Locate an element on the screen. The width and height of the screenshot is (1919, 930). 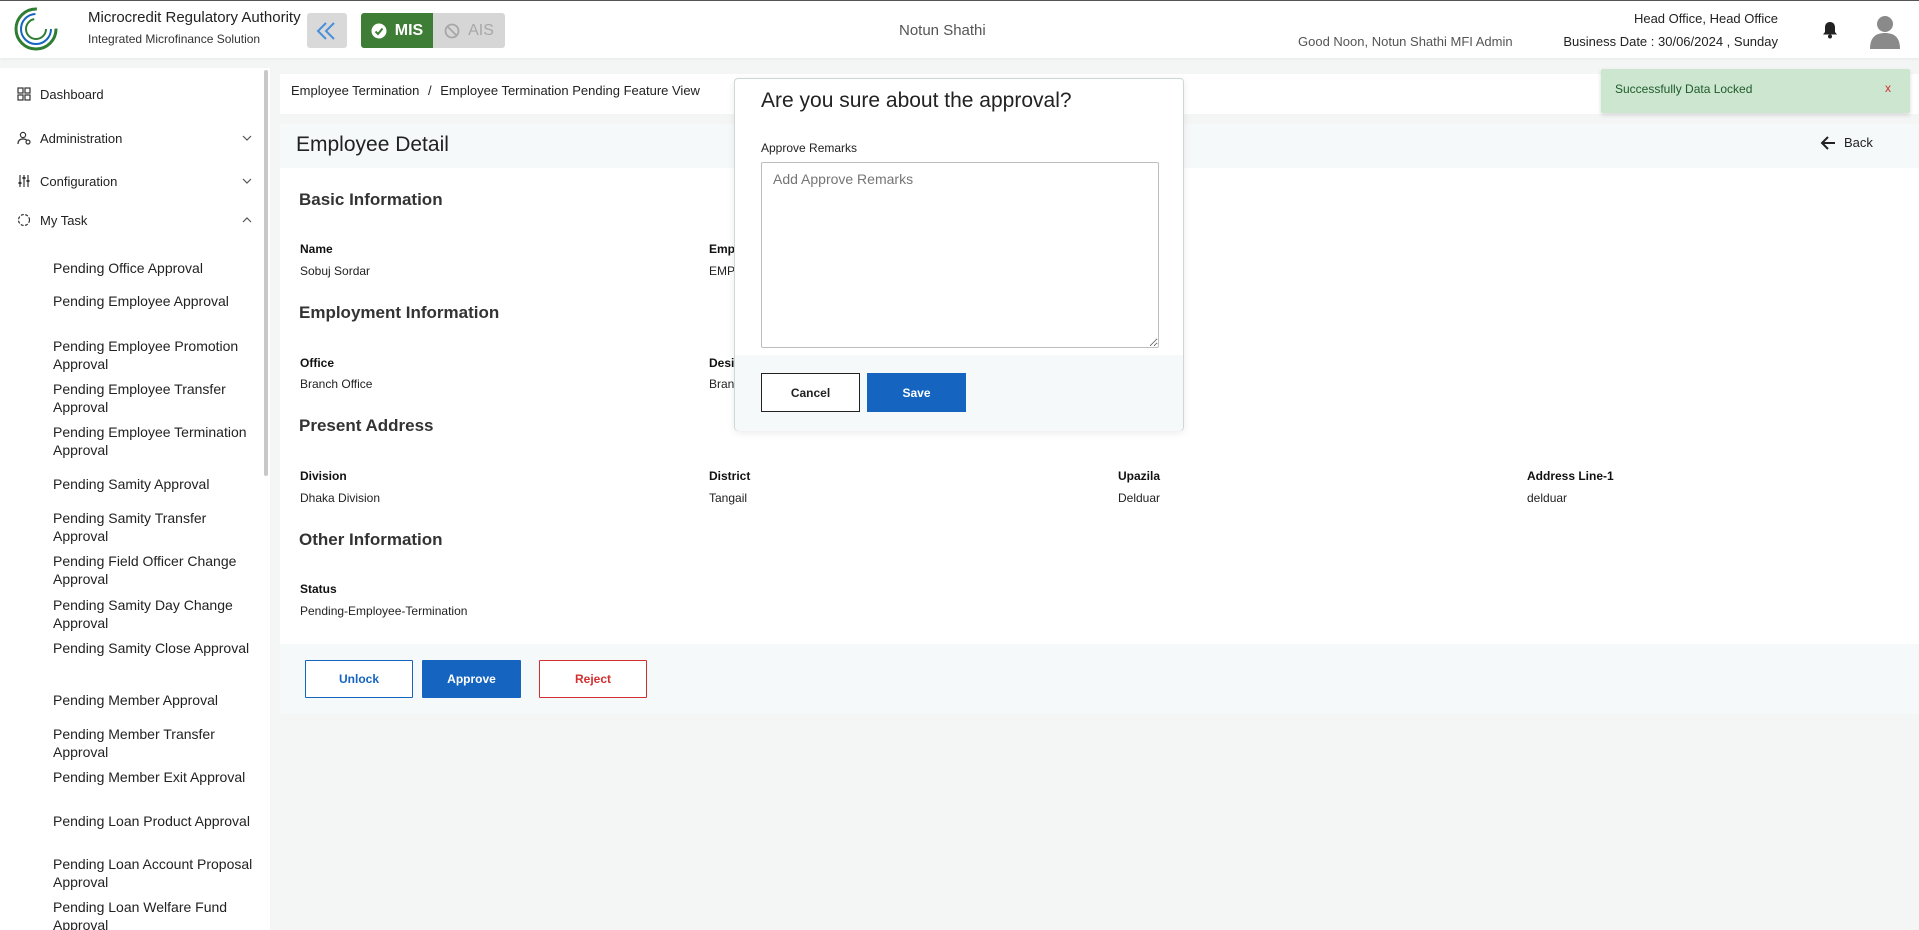
ais-module-button: AIS is located at coordinates (469, 30).